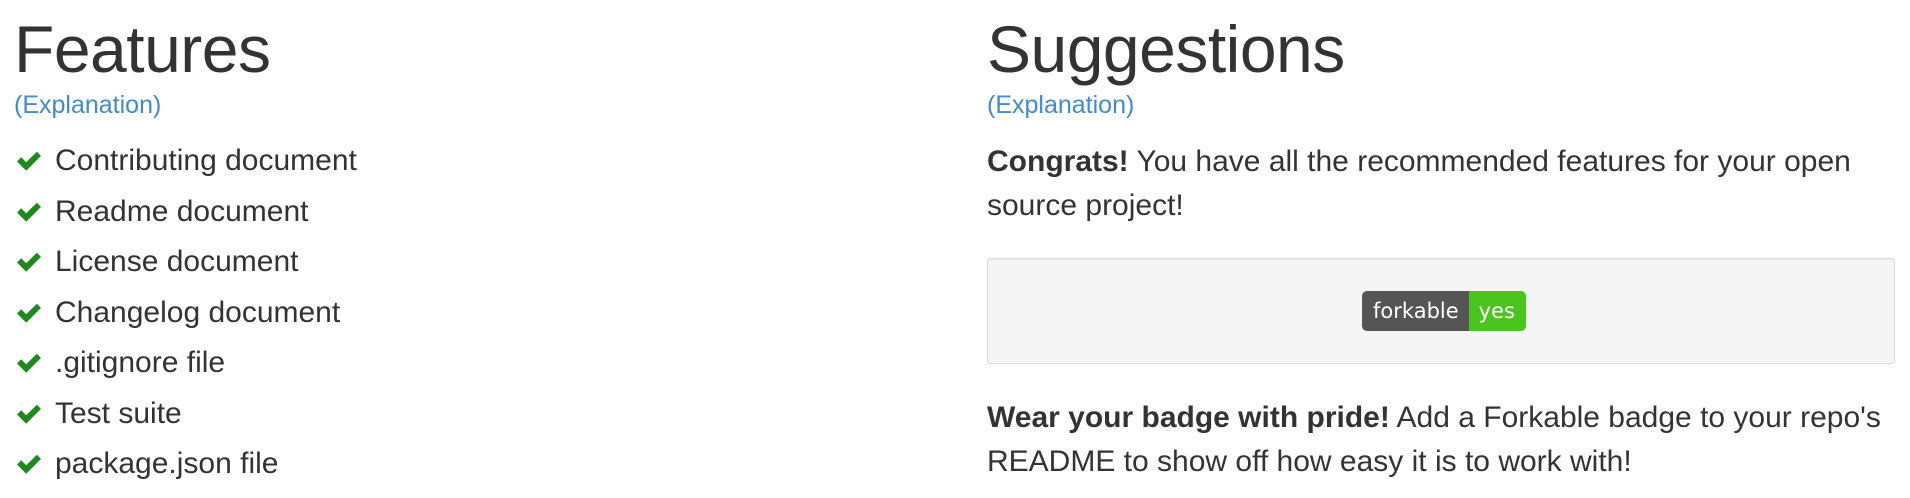 Image resolution: width=1910 pixels, height=498 pixels. What do you see at coordinates (464, 161) in the screenshot?
I see `feature-item: Contributing document` at bounding box center [464, 161].